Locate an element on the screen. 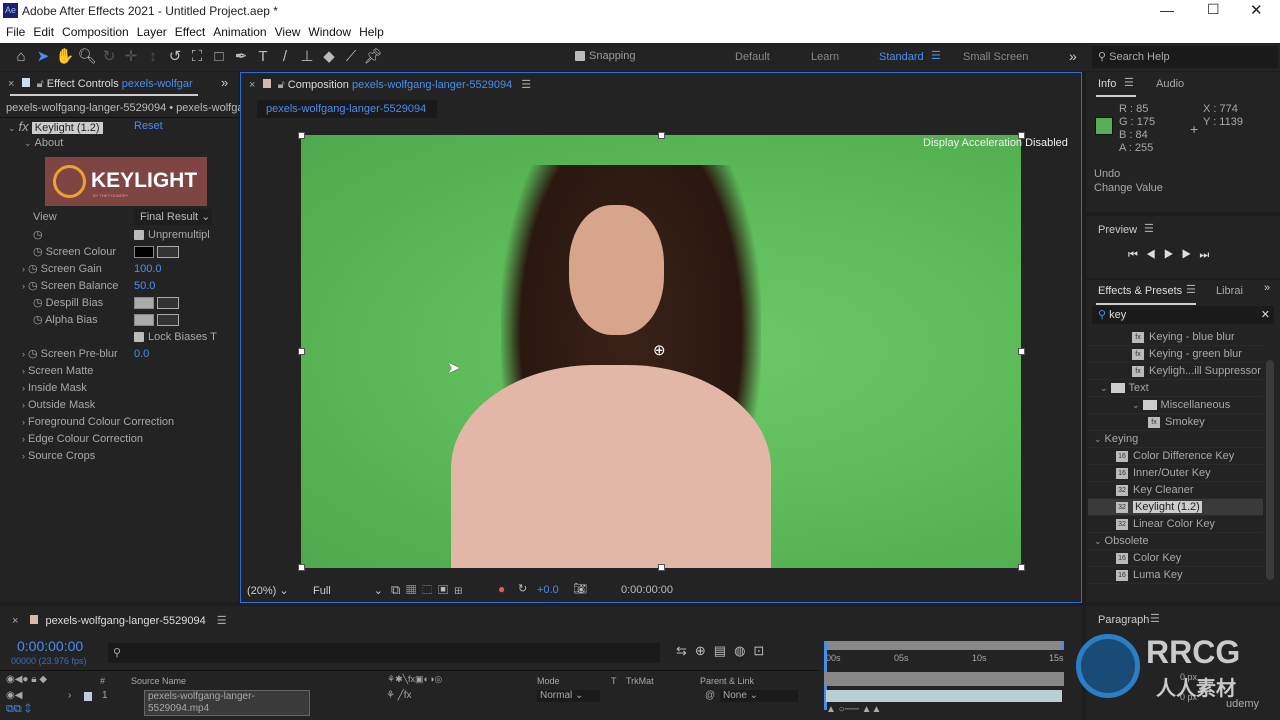 This screenshot has height=720, width=1280. group-edge-colour-correction: › Edge Colour Correction is located at coordinates (82, 439).